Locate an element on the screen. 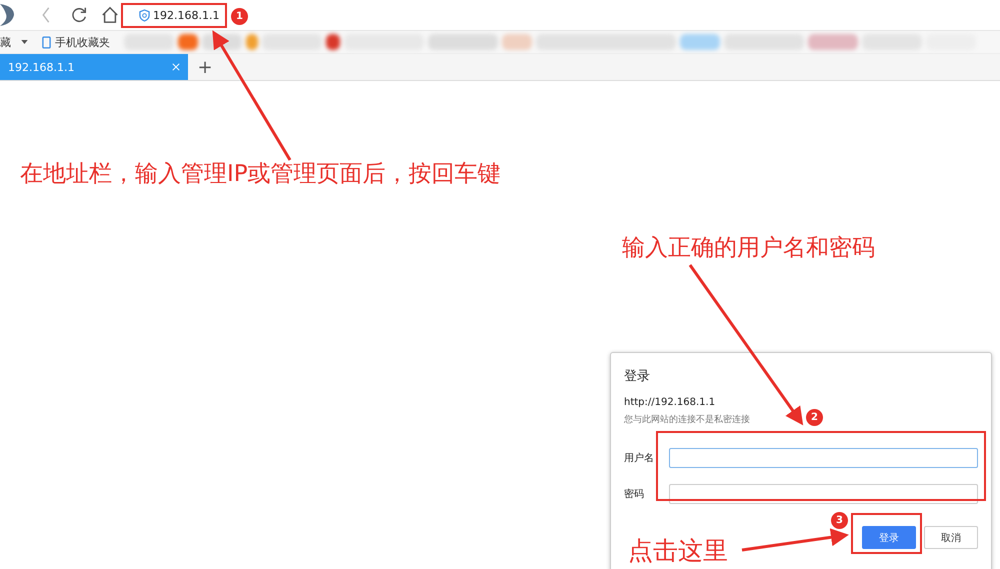 This screenshot has width=1000, height=569. annotation-text: 在地址栏，输入管理IP或管理页面后，按回车键 is located at coordinates (260, 174).